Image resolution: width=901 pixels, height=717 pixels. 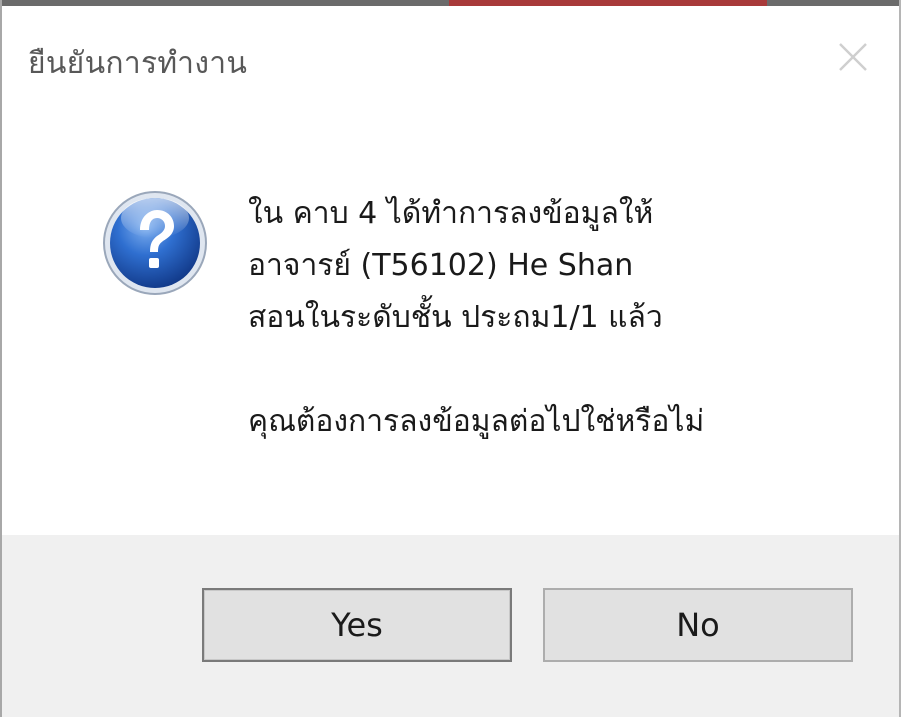 I want to click on close-icon, so click(x=853, y=57).